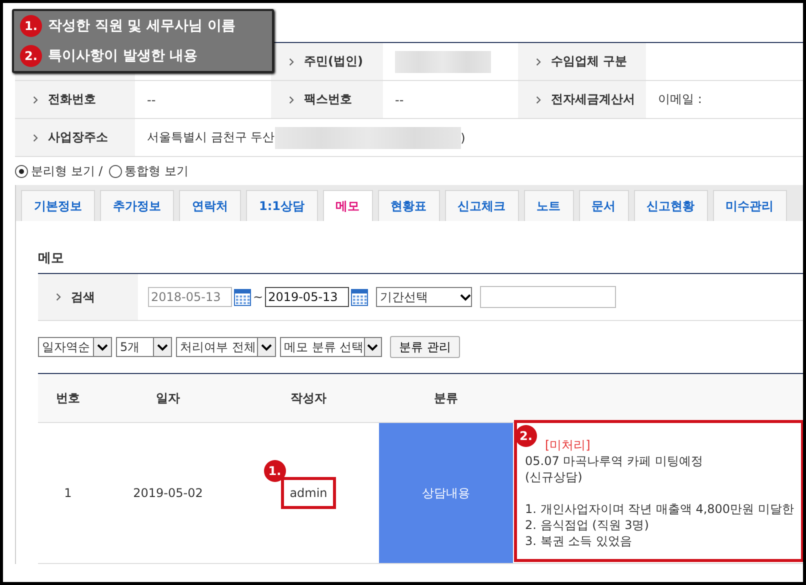  Describe the element at coordinates (554, 477) in the screenshot. I see `memo-line: (신규상담)` at that location.